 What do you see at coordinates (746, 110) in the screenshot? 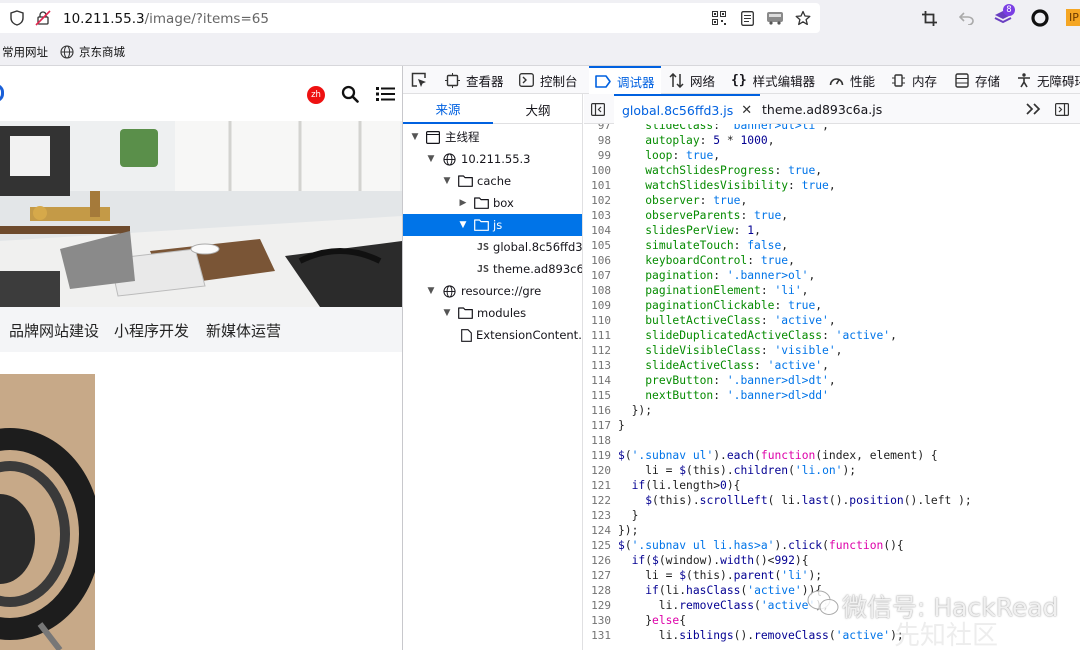
I see `close-icon: ✕` at bounding box center [746, 110].